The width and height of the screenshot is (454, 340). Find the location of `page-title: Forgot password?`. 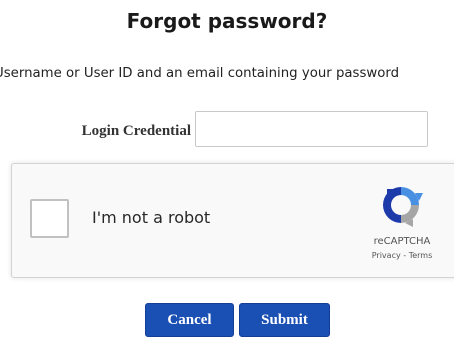

page-title: Forgot password? is located at coordinates (227, 21).